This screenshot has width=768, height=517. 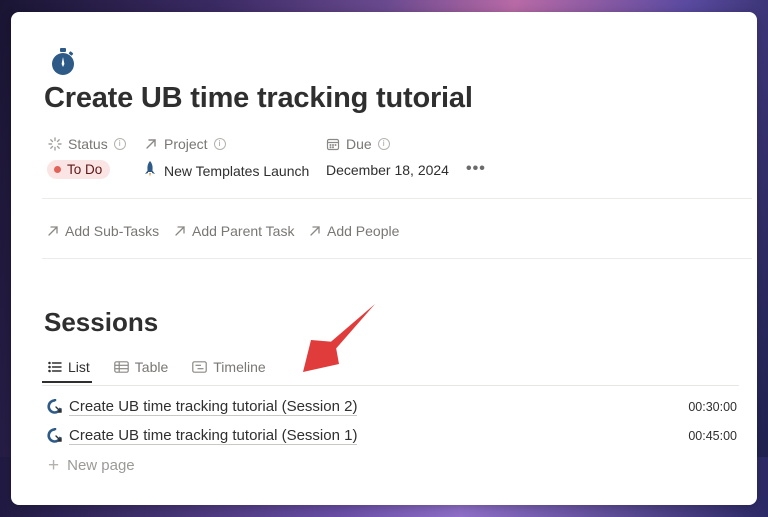 I want to click on property-due-header: Due i, so click(x=357, y=144).